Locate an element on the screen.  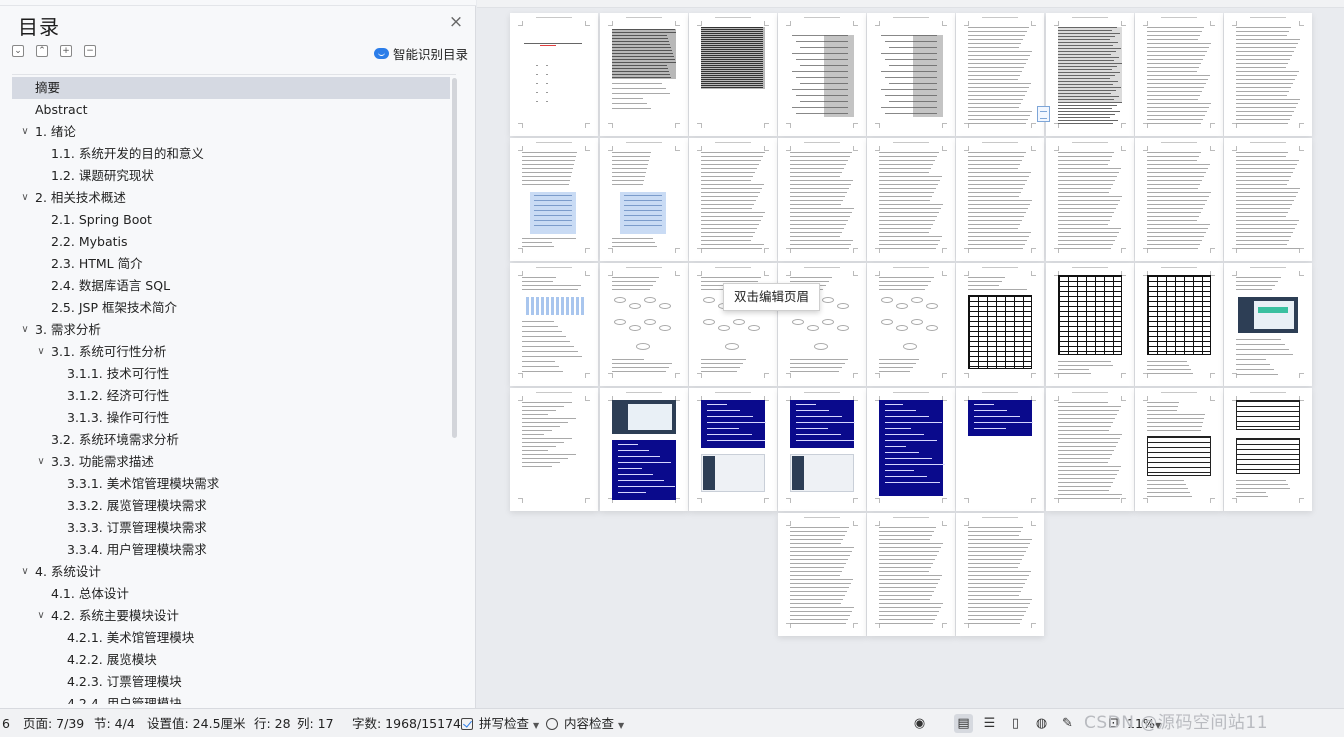
toc-item: ∨ 3. 需求分析 is located at coordinates (231, 330).